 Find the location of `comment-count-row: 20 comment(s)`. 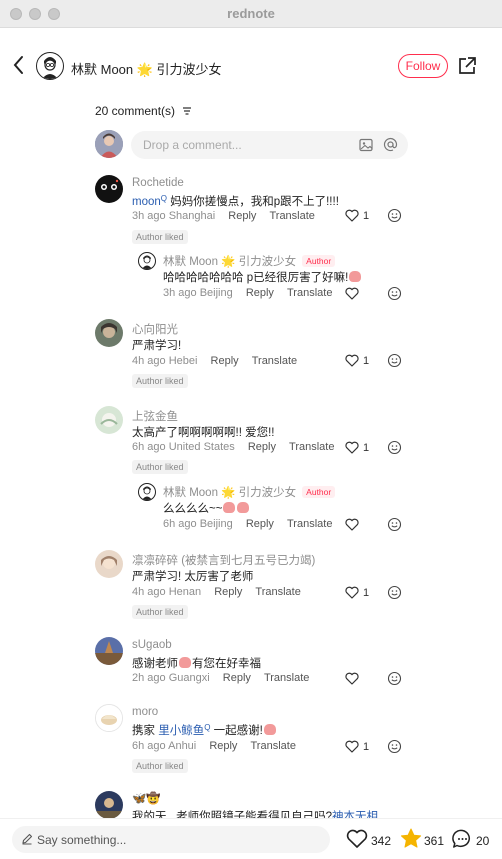

comment-count-row: 20 comment(s) is located at coordinates (143, 111).